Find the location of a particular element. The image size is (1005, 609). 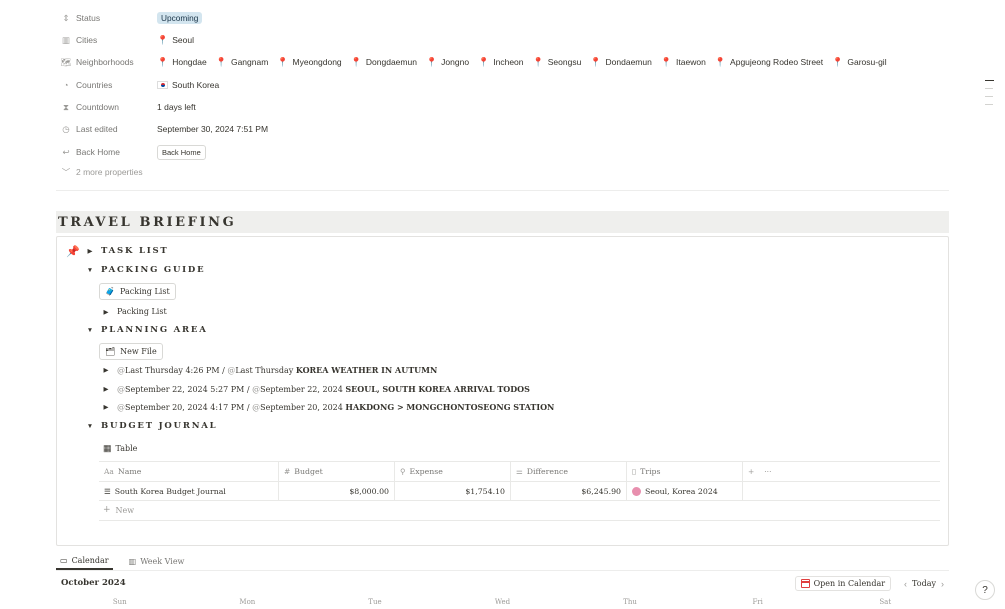

cell-budget: $8,000.00 is located at coordinates (337, 491).